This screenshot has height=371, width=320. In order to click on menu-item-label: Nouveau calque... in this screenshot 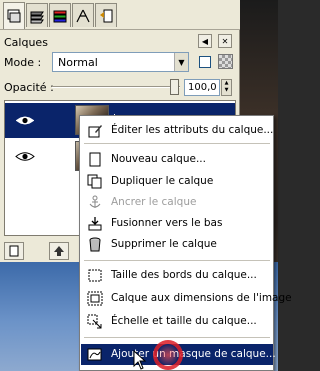, I will do `click(158, 159)`.